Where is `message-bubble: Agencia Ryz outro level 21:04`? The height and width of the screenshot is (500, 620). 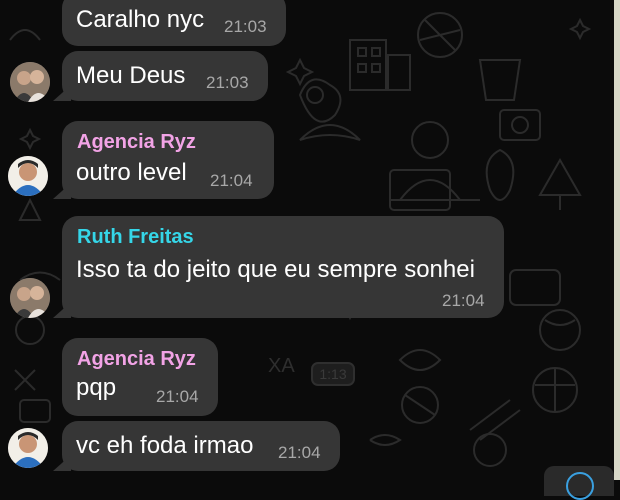 message-bubble: Agencia Ryz outro level 21:04 is located at coordinates (168, 160).